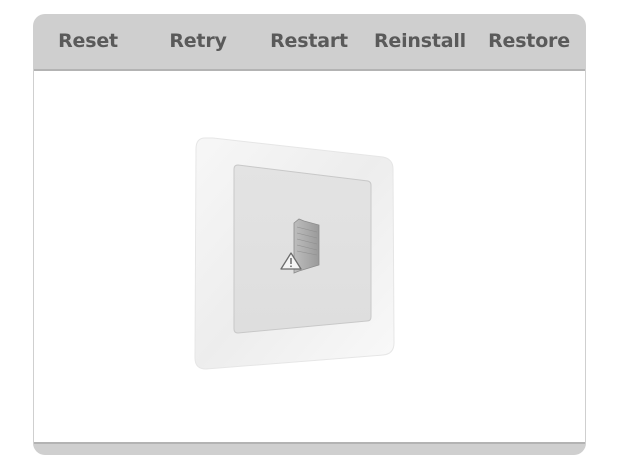  I want to click on tab-restart: Restart, so click(309, 41).